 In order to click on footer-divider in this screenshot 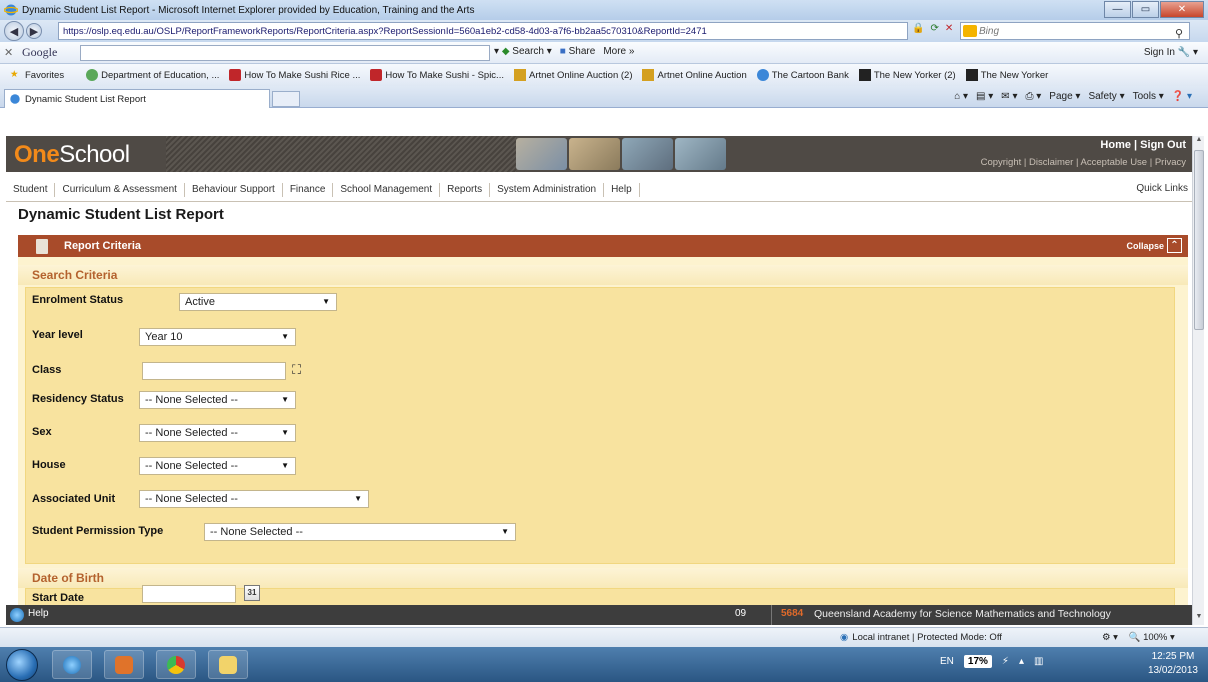, I will do `click(771, 615)`.